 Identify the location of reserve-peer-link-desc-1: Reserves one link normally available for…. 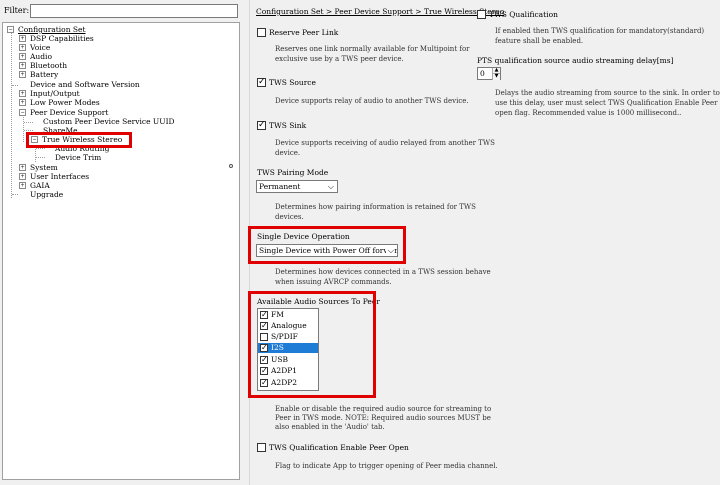
(372, 49).